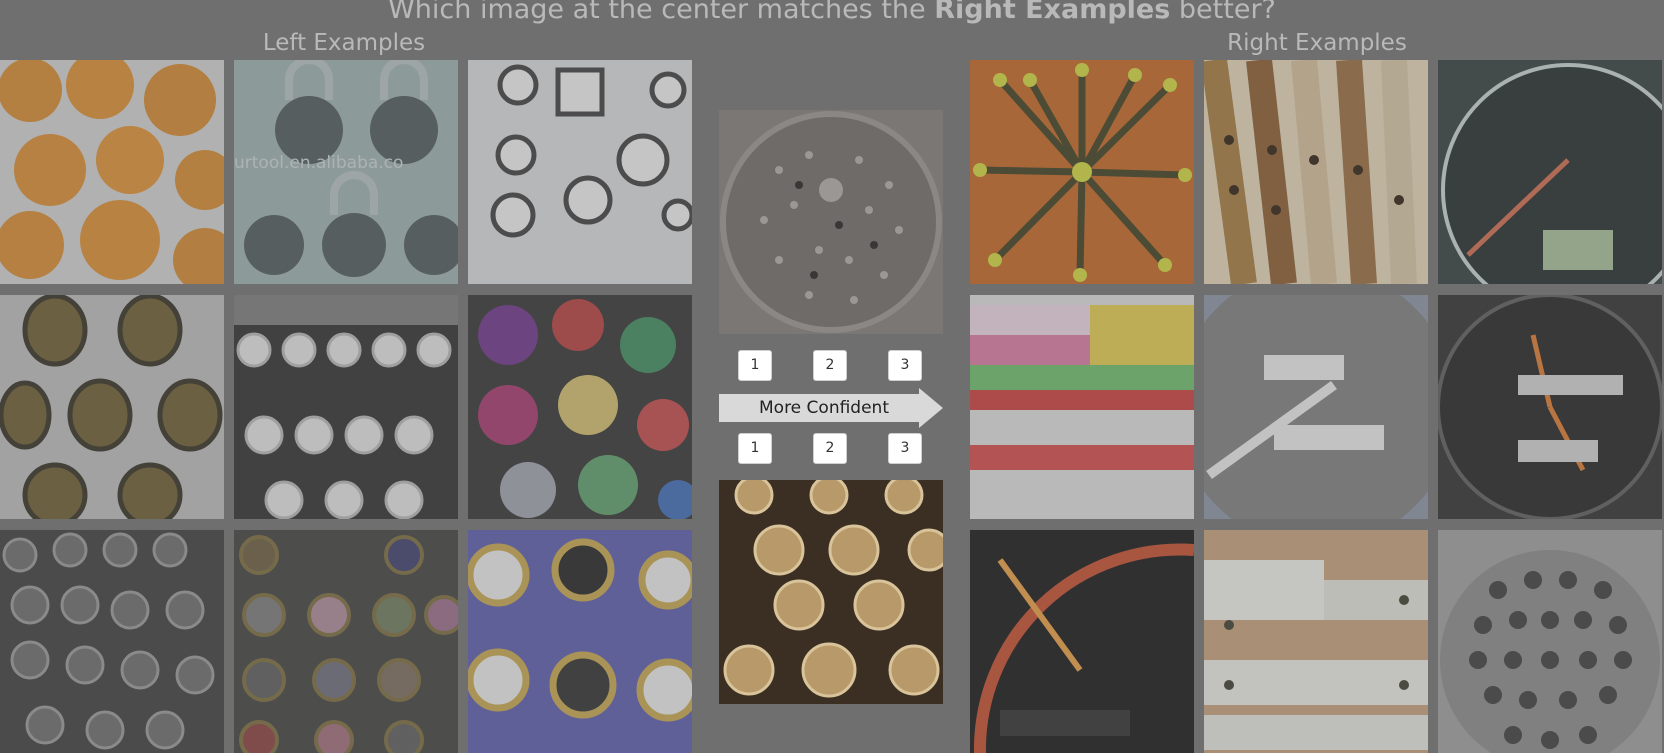 The height and width of the screenshot is (753, 1664). Describe the element at coordinates (112, 407) in the screenshot. I see `left-example-medallions` at that location.